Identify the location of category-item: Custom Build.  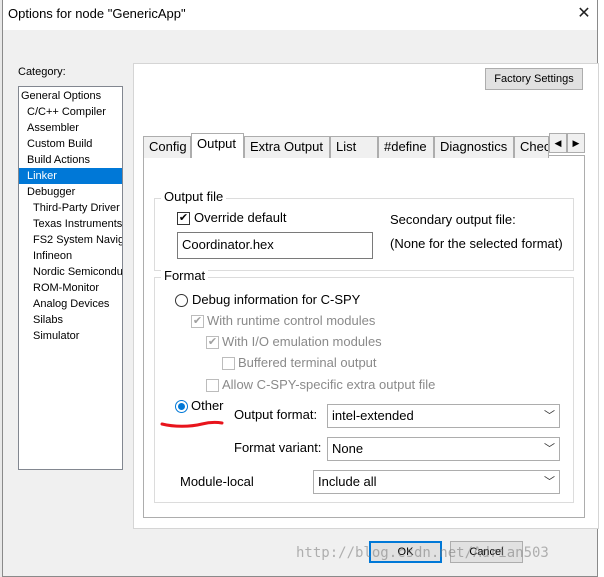
(70, 144).